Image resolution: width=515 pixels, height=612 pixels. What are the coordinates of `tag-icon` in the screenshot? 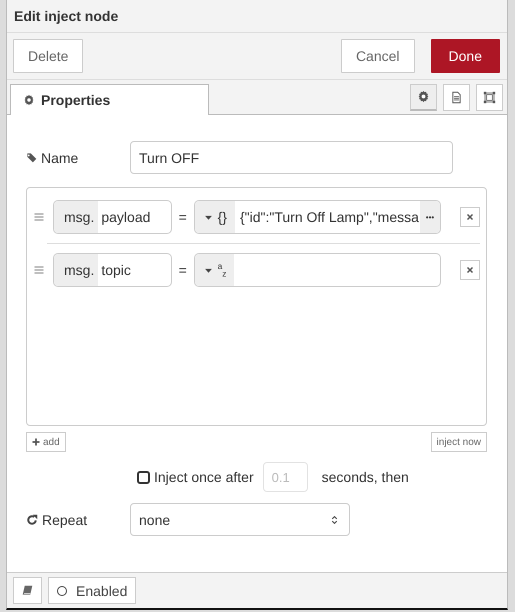 It's located at (31, 157).